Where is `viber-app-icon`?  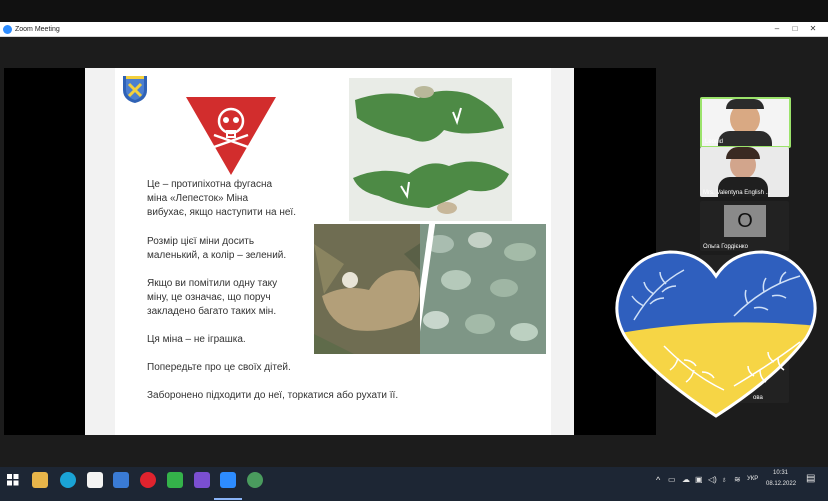
viber-app-icon is located at coordinates (202, 480).